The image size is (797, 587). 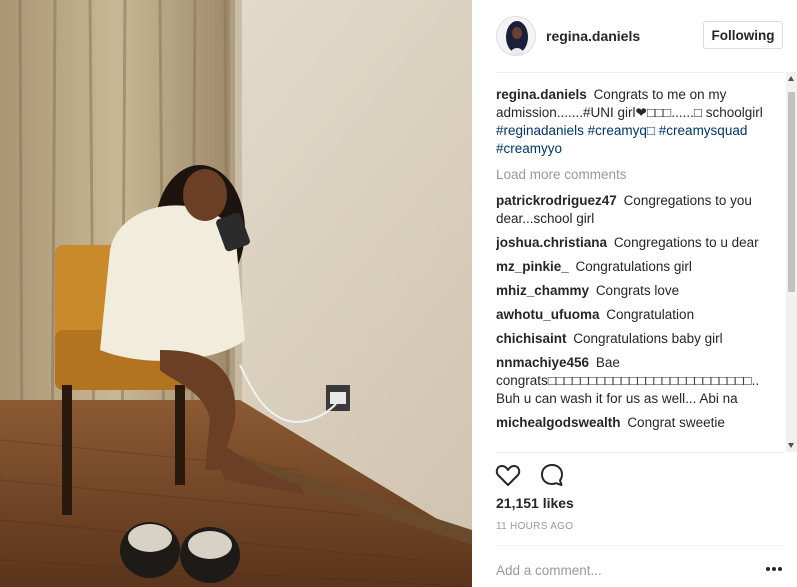 I want to click on footer-divider, so click(x=640, y=545).